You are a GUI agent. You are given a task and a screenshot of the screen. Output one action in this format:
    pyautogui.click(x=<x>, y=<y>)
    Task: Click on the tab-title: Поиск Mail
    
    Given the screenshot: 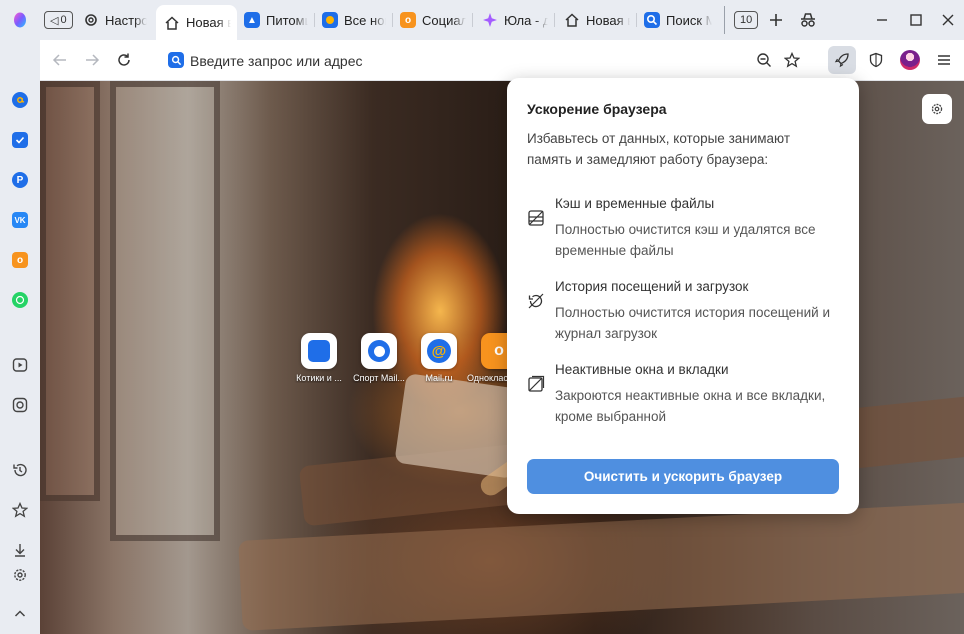 What is the action you would take?
    pyautogui.click(x=689, y=20)
    